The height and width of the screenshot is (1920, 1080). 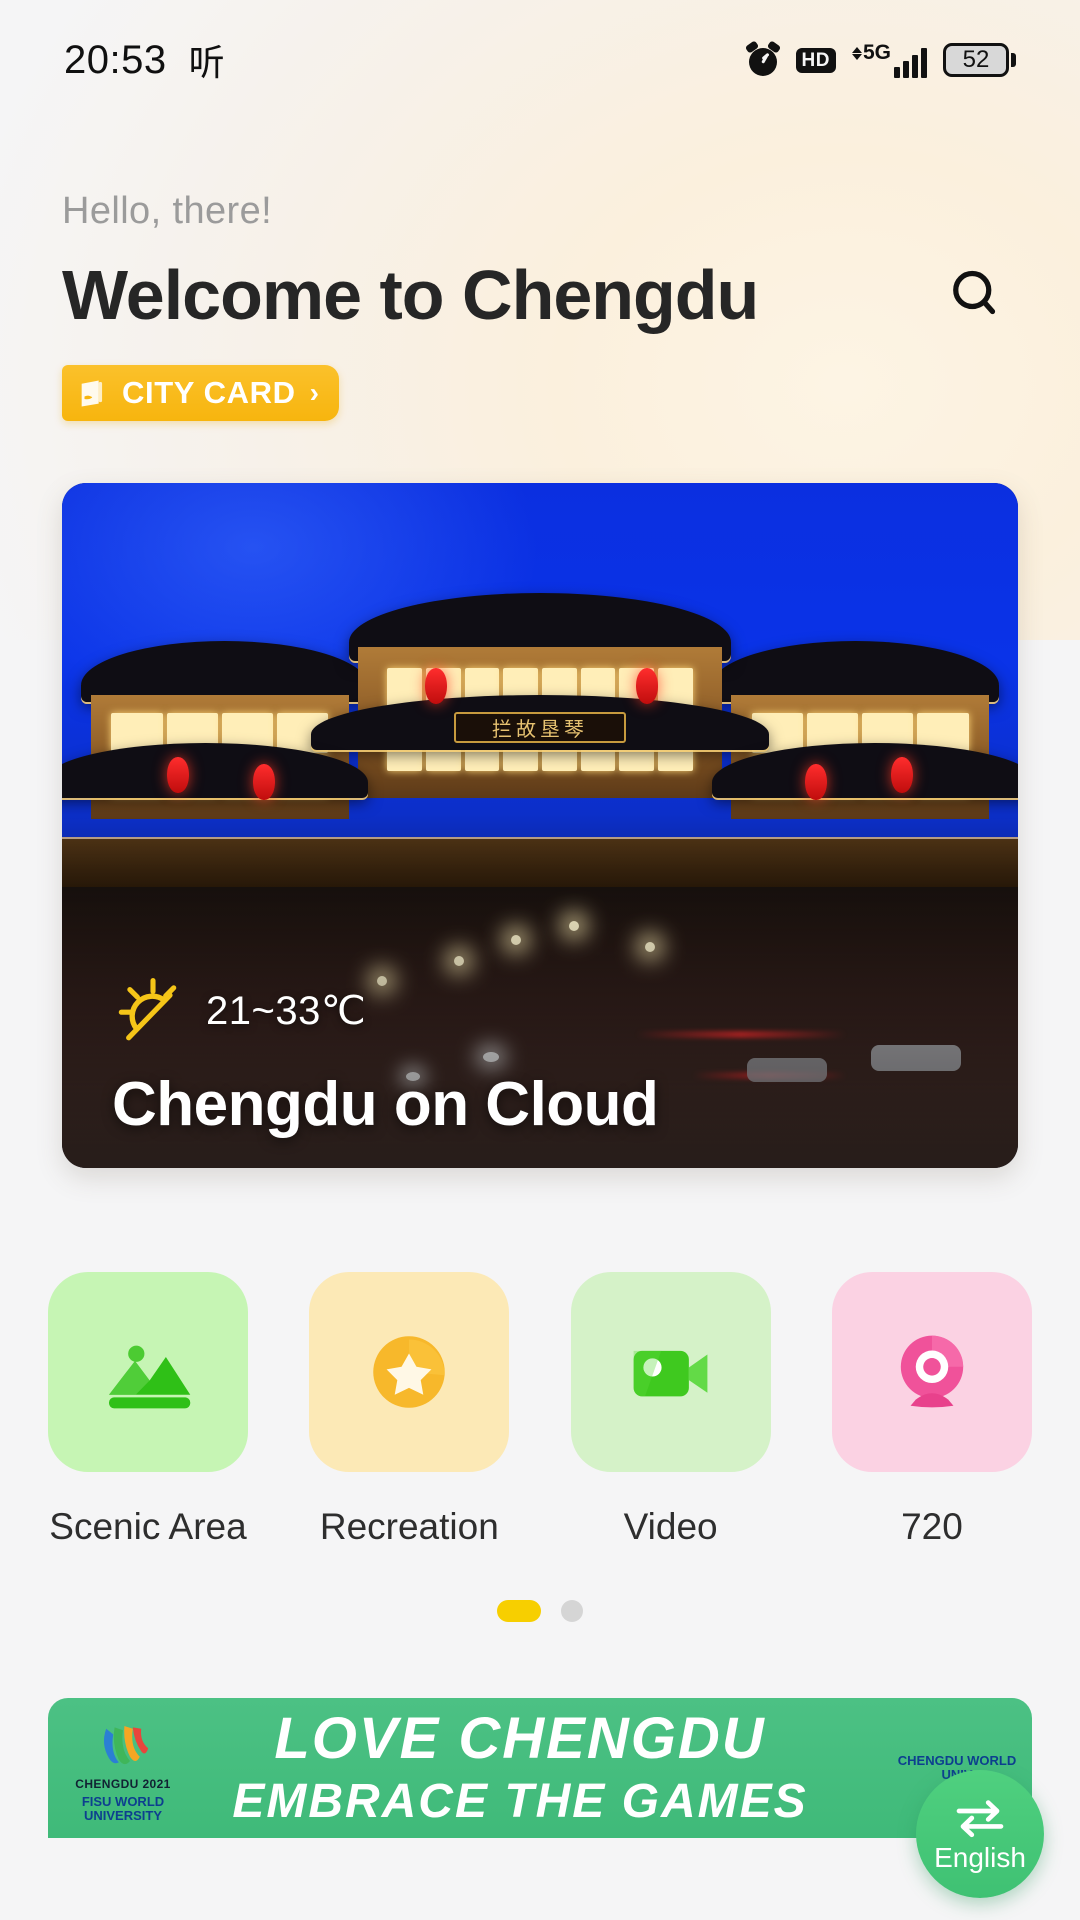 I want to click on hero-title: Chengdu on Cloud, so click(x=385, y=1104).